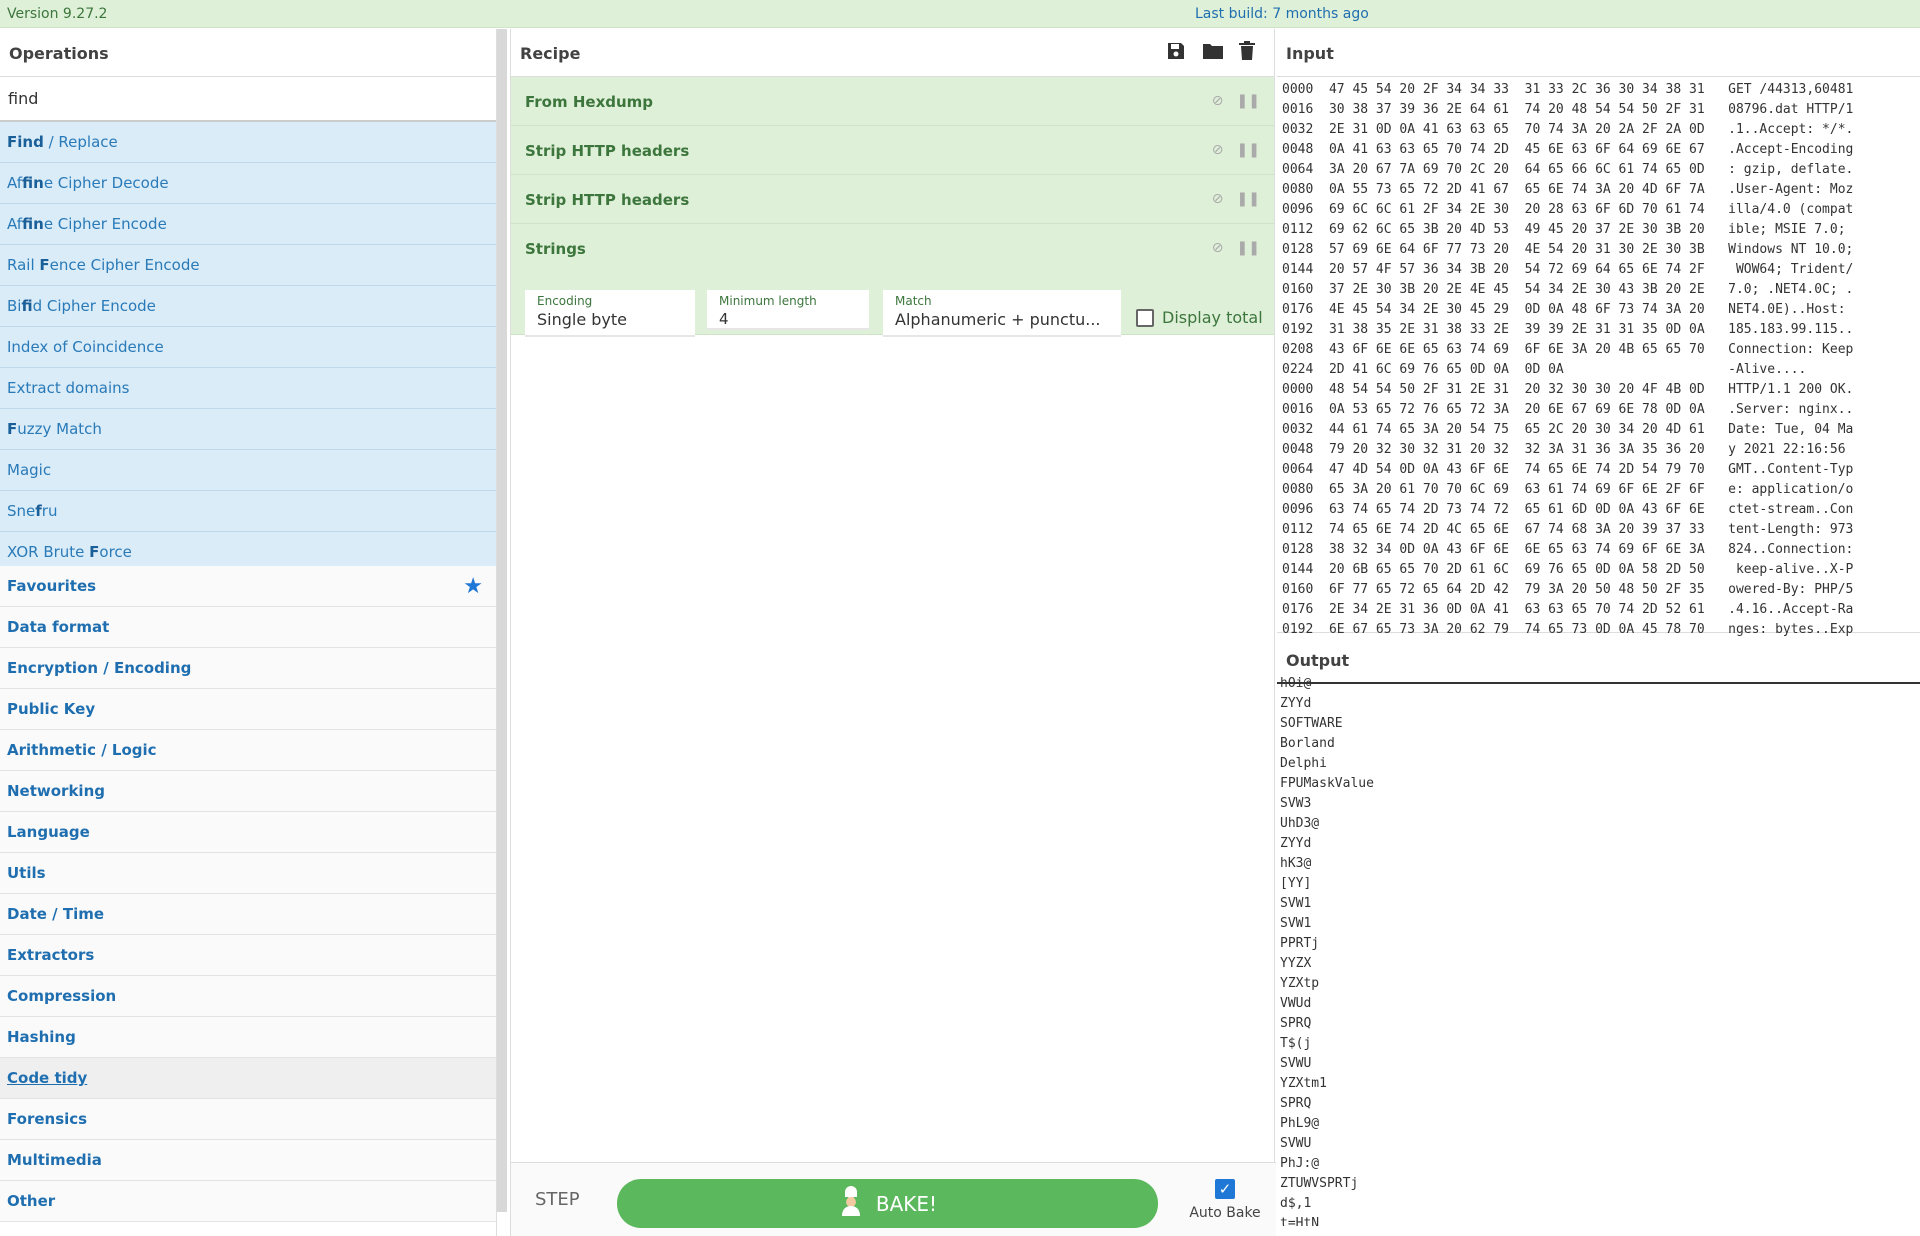  Describe the element at coordinates (15, 224) in the screenshot. I see `result-text-pre: Af` at that location.